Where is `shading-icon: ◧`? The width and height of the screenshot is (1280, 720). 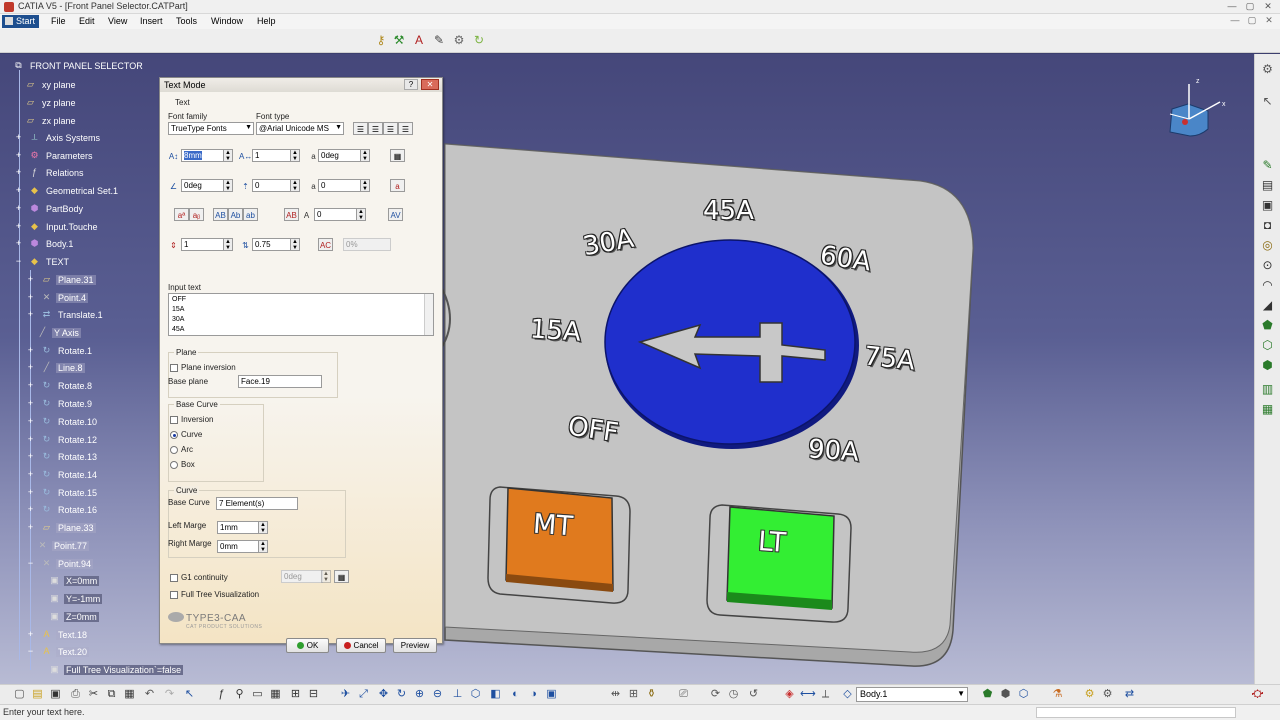 shading-icon: ◧ is located at coordinates (495, 694).